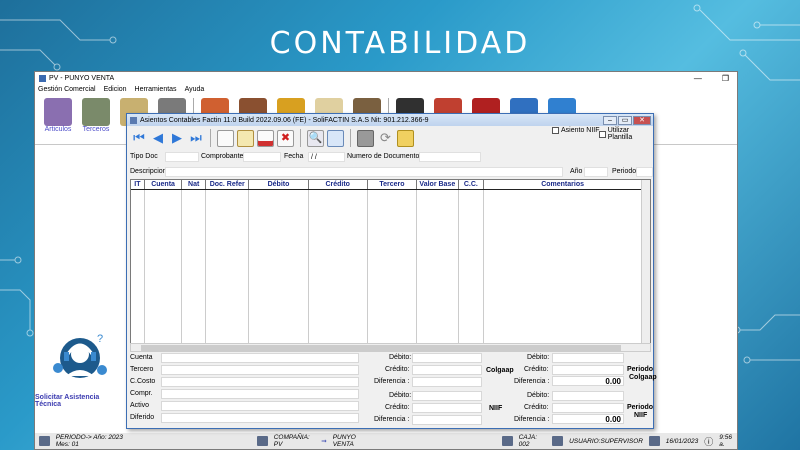 The height and width of the screenshot is (450, 800). I want to click on cancel-icon: ✖, so click(285, 138).